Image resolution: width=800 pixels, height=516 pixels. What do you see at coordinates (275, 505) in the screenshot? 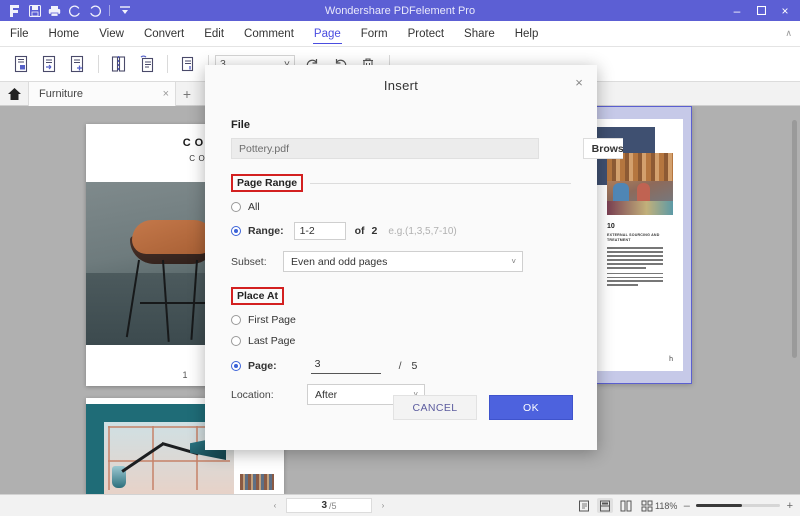
I see `previous-page-button: ‹` at bounding box center [275, 505].